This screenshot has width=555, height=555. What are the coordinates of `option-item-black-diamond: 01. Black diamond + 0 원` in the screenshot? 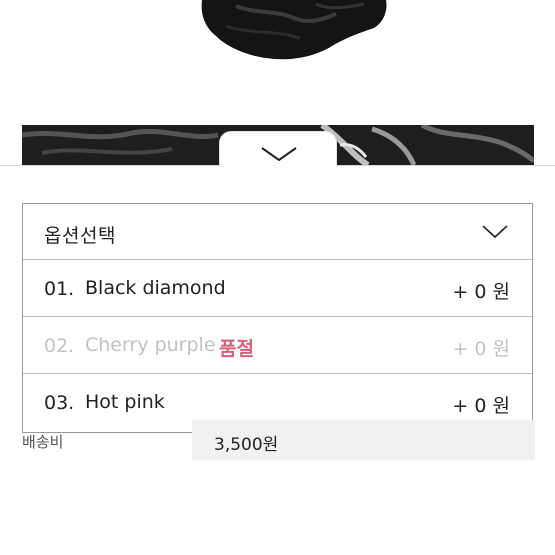 It's located at (277, 288).